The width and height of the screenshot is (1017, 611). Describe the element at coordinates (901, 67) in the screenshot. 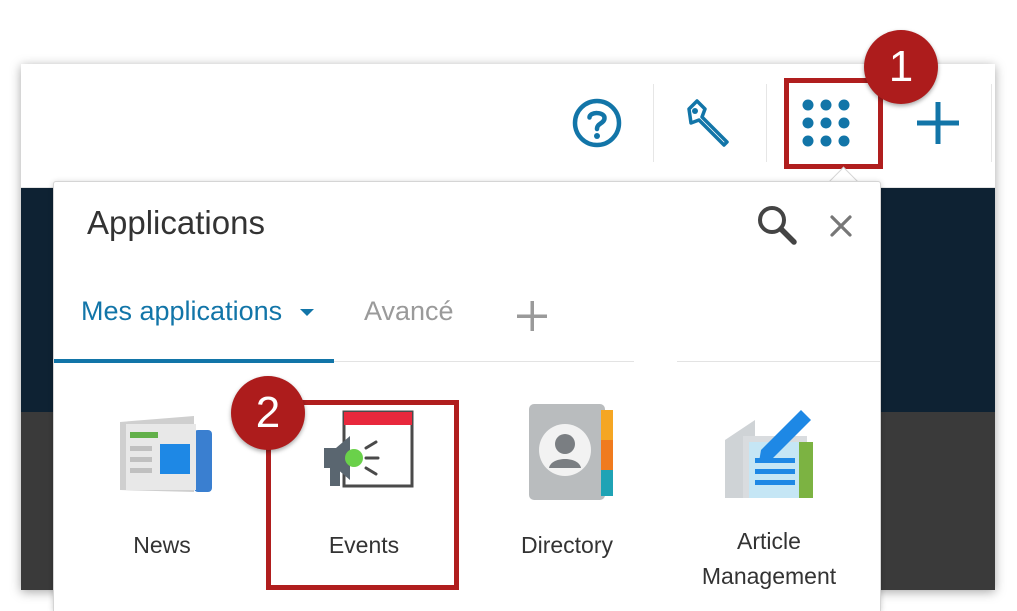

I see `callout-badge-1: 1` at that location.